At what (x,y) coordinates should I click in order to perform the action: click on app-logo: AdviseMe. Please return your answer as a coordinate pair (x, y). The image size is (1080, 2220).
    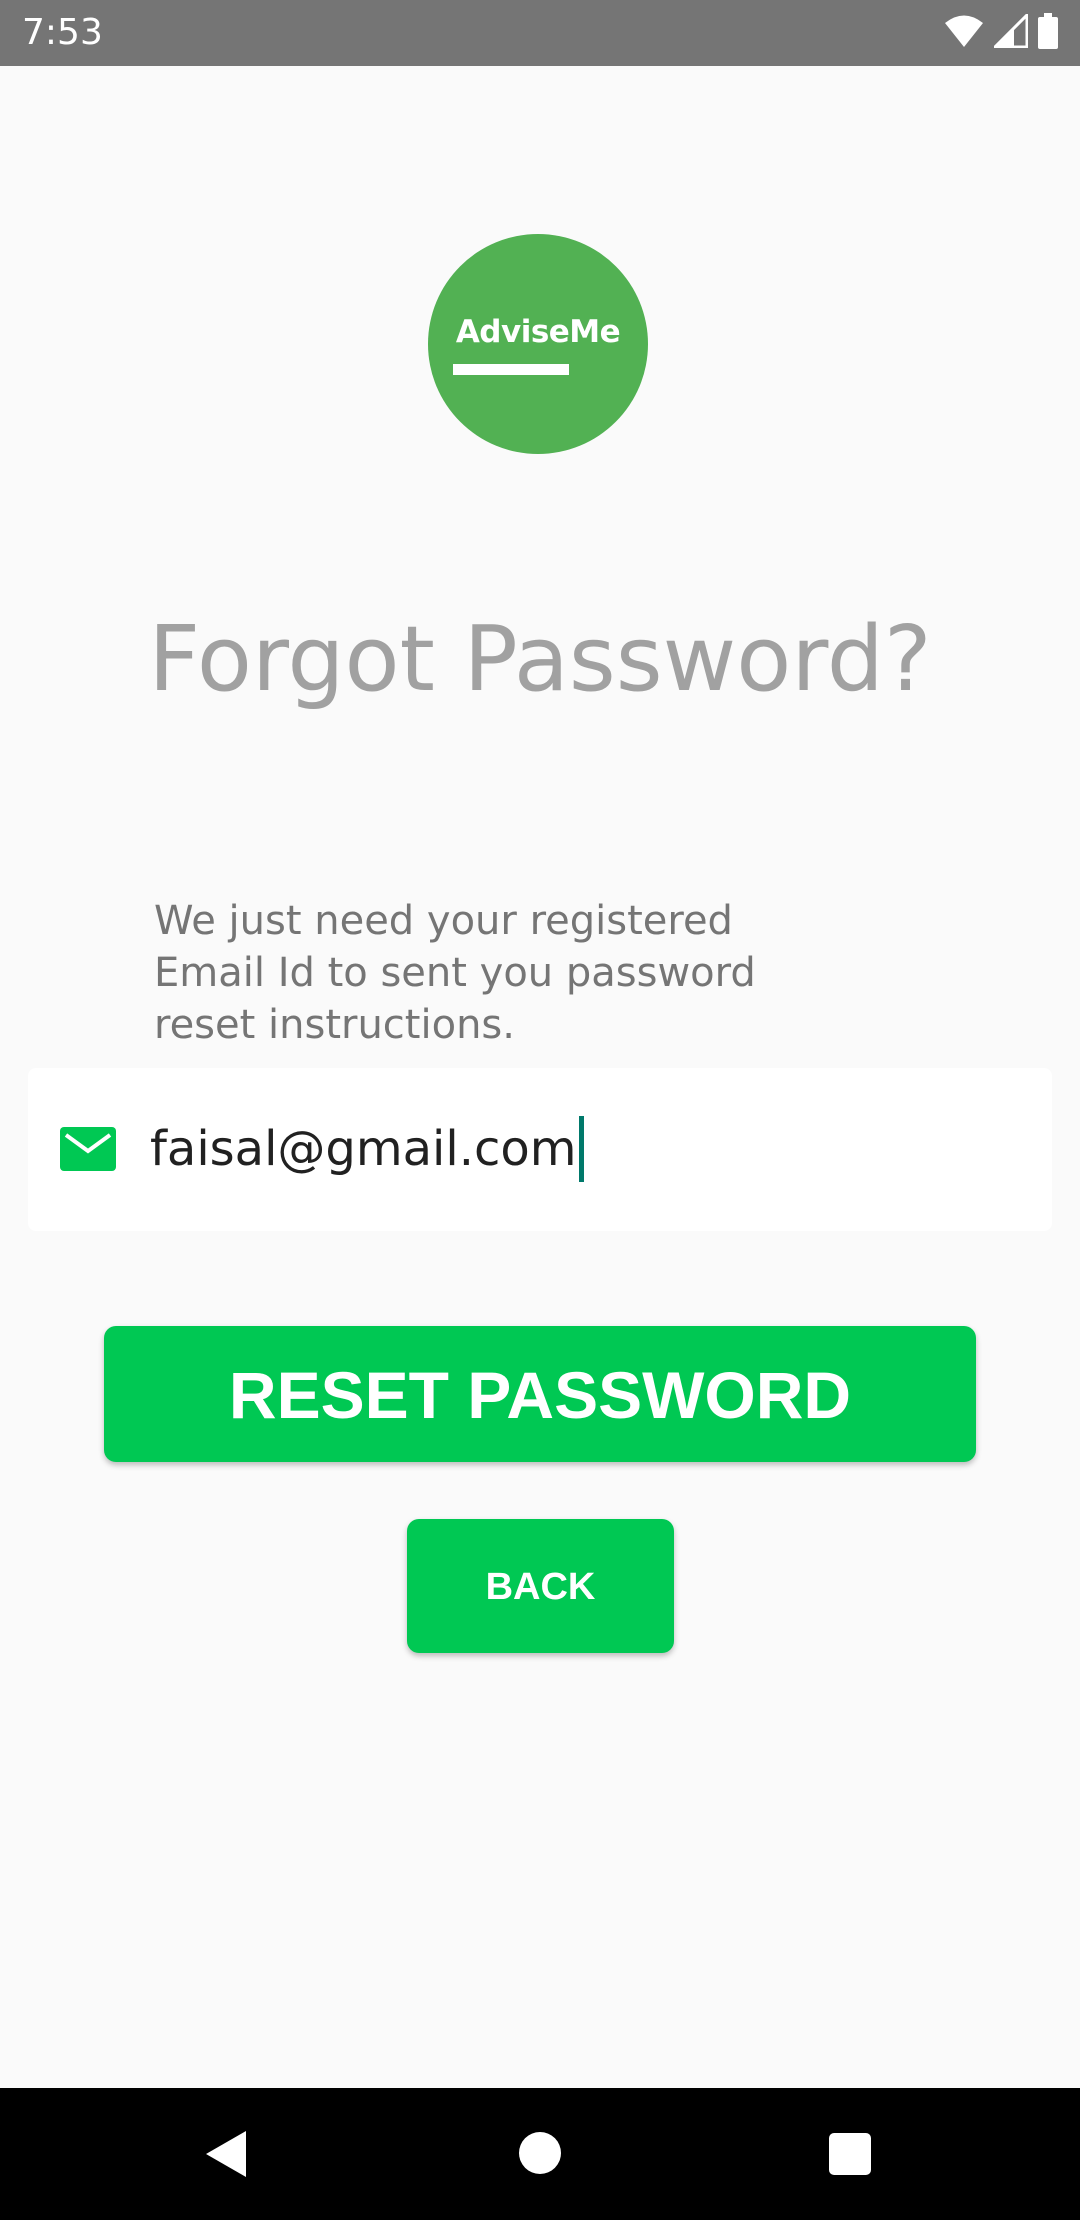
    Looking at the image, I should click on (538, 344).